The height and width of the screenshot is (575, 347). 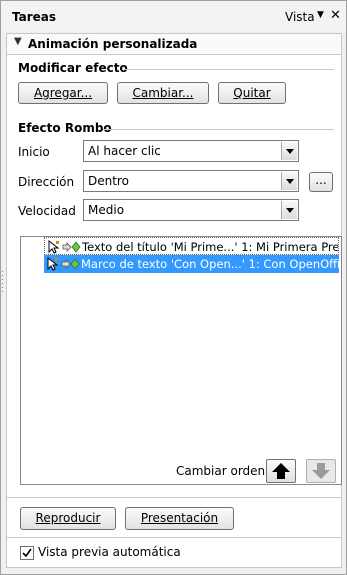 What do you see at coordinates (191, 151) in the screenshot?
I see `start-select: Al hacer clic` at bounding box center [191, 151].